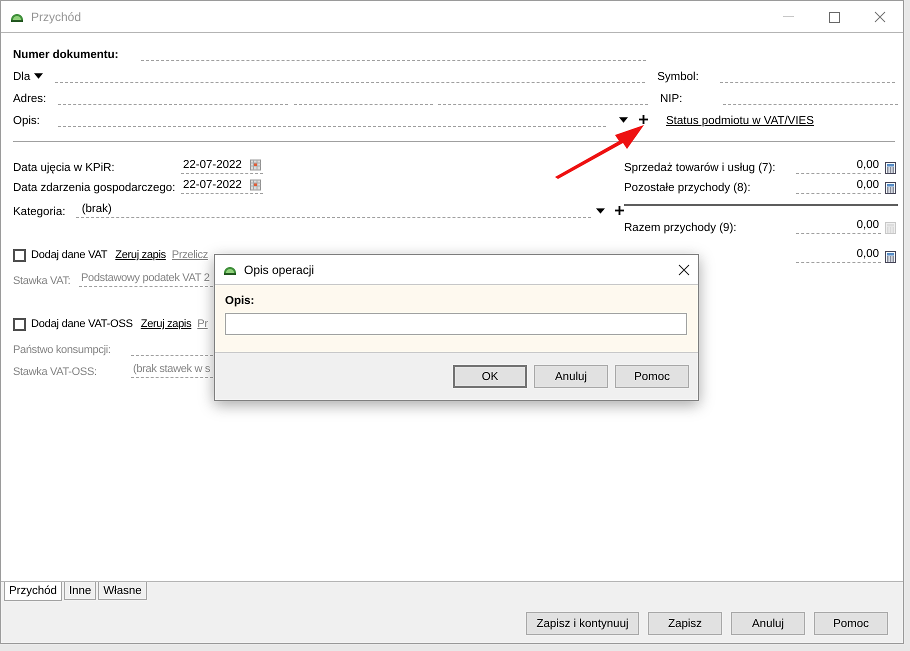  I want to click on action-button: Anuluj, so click(768, 623).